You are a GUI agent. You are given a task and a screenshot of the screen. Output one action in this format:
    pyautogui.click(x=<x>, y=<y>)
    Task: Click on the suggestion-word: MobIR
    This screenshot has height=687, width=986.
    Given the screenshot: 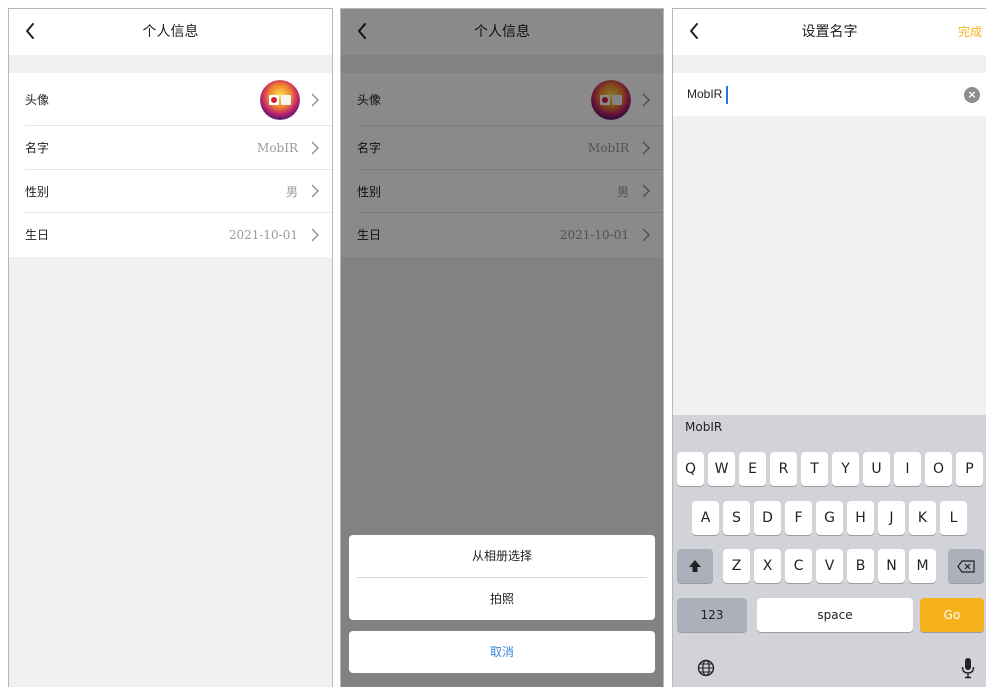 What is the action you would take?
    pyautogui.click(x=703, y=427)
    